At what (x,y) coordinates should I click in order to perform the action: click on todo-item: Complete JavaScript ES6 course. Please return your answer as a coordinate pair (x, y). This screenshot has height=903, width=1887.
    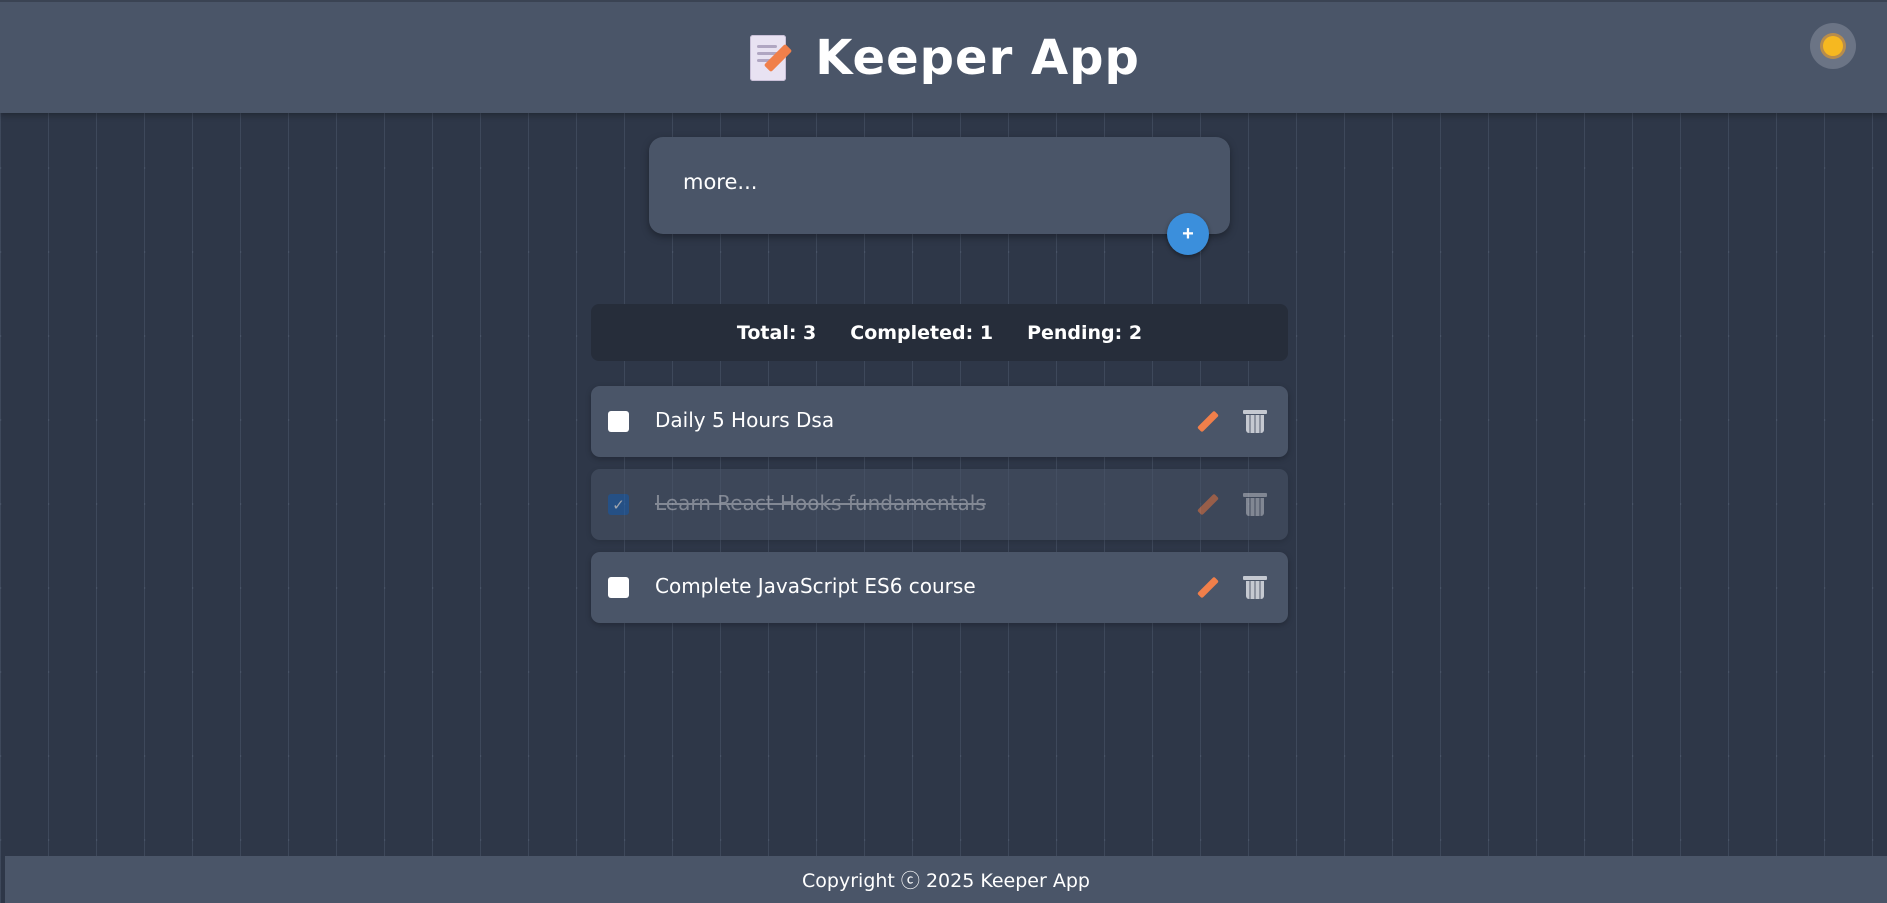
    Looking at the image, I should click on (939, 587).